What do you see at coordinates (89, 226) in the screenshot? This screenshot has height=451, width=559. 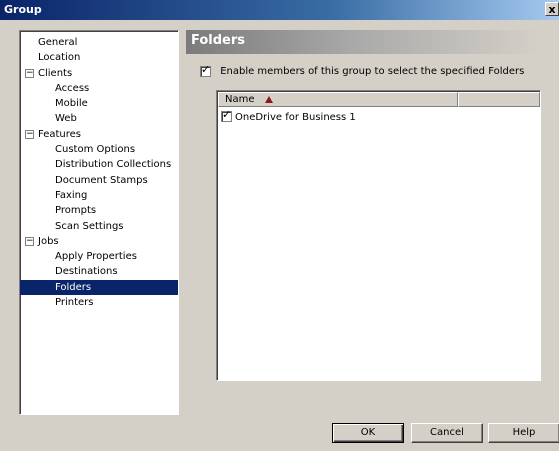 I see `tree-item-label: Scan Settings` at bounding box center [89, 226].